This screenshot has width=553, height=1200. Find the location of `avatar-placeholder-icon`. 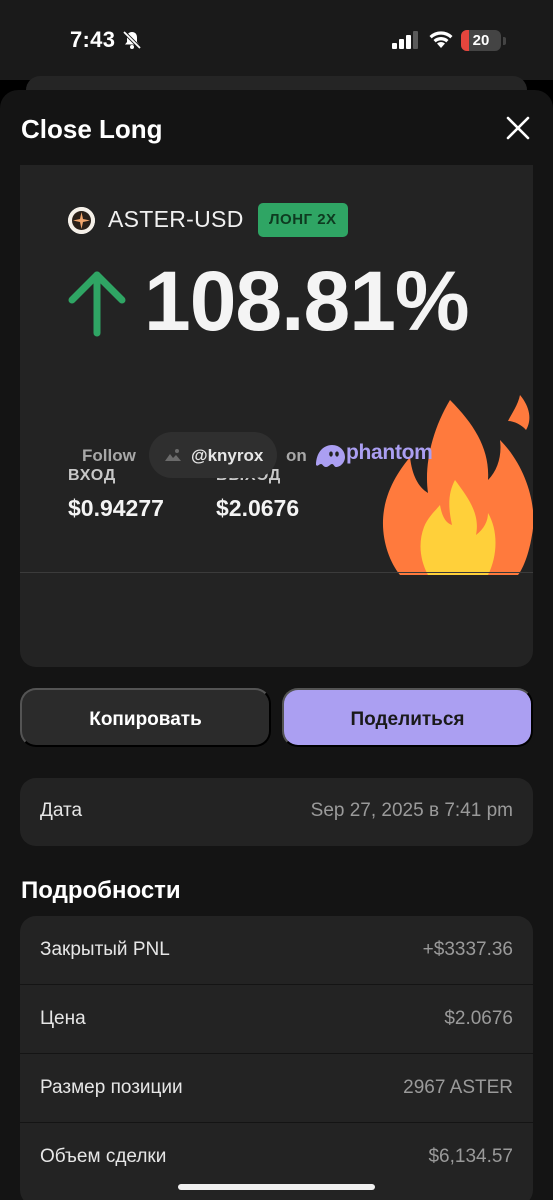

avatar-placeholder-icon is located at coordinates (173, 455).